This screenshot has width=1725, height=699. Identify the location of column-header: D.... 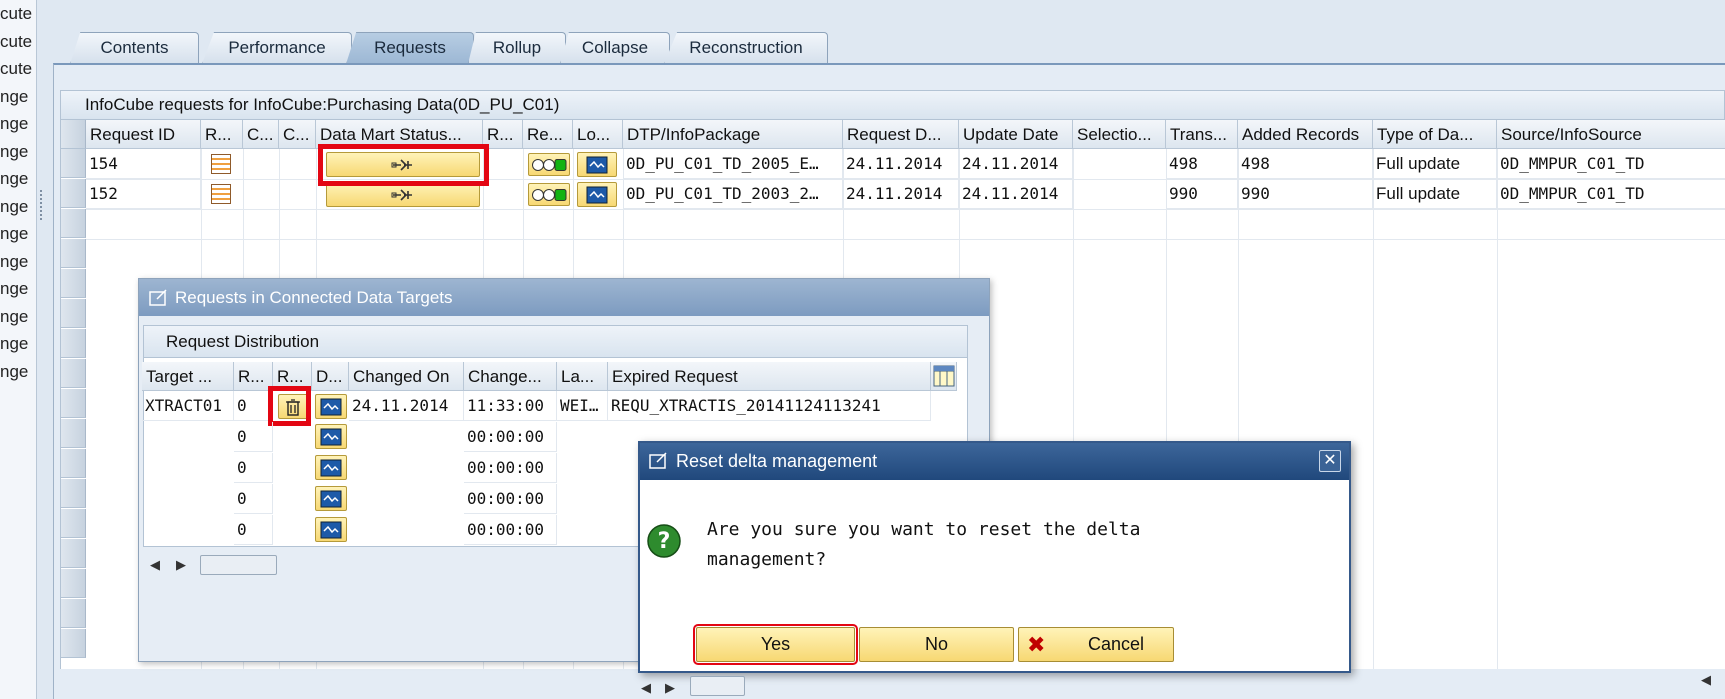
(330, 376).